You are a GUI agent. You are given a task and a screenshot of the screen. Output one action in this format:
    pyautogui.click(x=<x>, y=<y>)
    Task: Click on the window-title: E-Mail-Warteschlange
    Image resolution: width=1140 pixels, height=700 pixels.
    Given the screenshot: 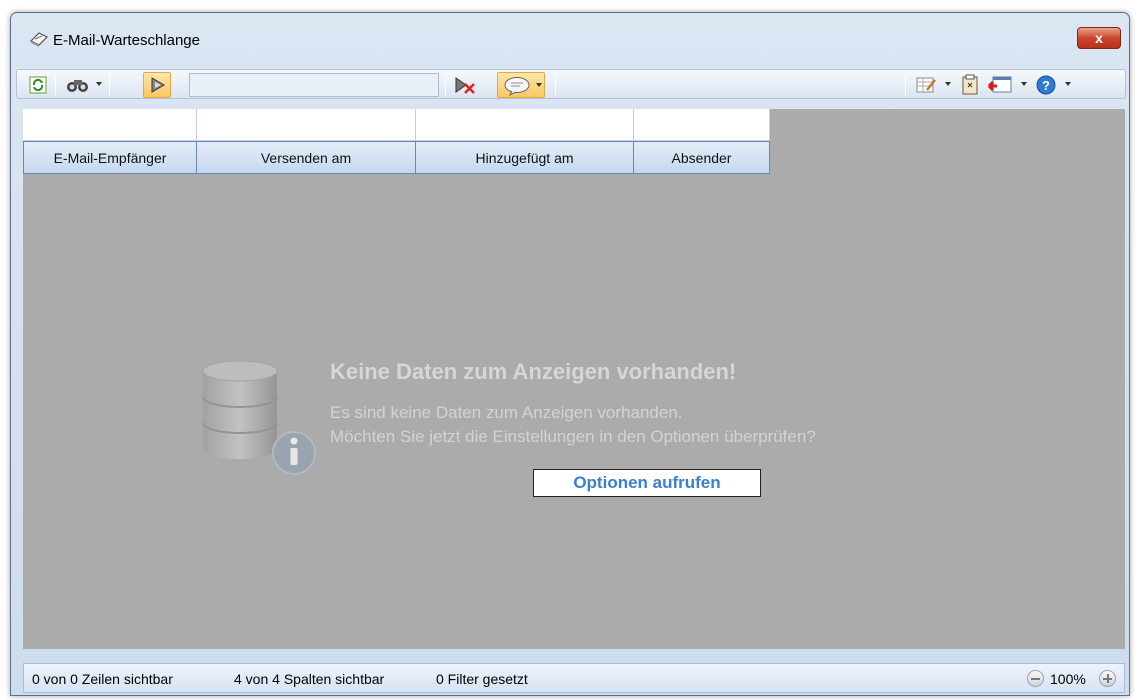 What is the action you would take?
    pyautogui.click(x=126, y=40)
    